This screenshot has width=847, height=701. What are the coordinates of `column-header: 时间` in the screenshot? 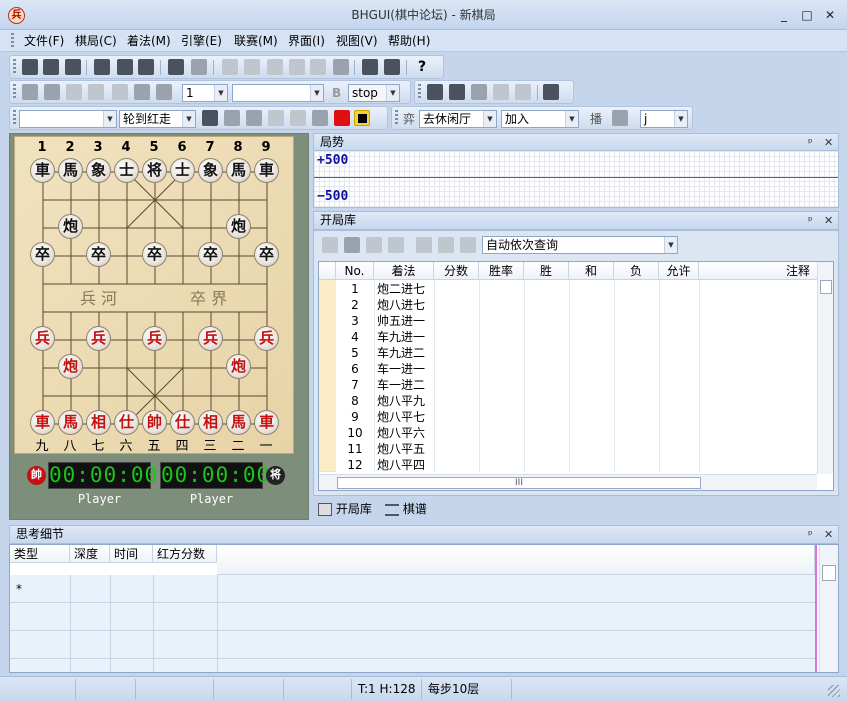 It's located at (131, 554).